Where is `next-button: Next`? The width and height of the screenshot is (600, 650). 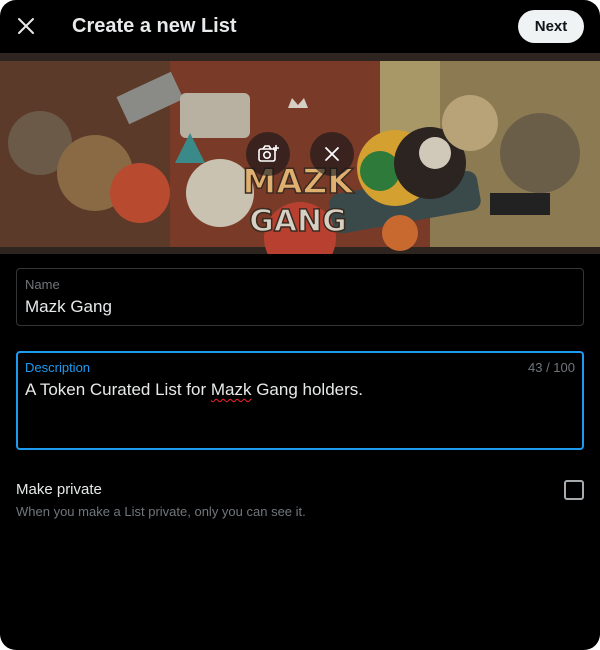
next-button: Next is located at coordinates (551, 26).